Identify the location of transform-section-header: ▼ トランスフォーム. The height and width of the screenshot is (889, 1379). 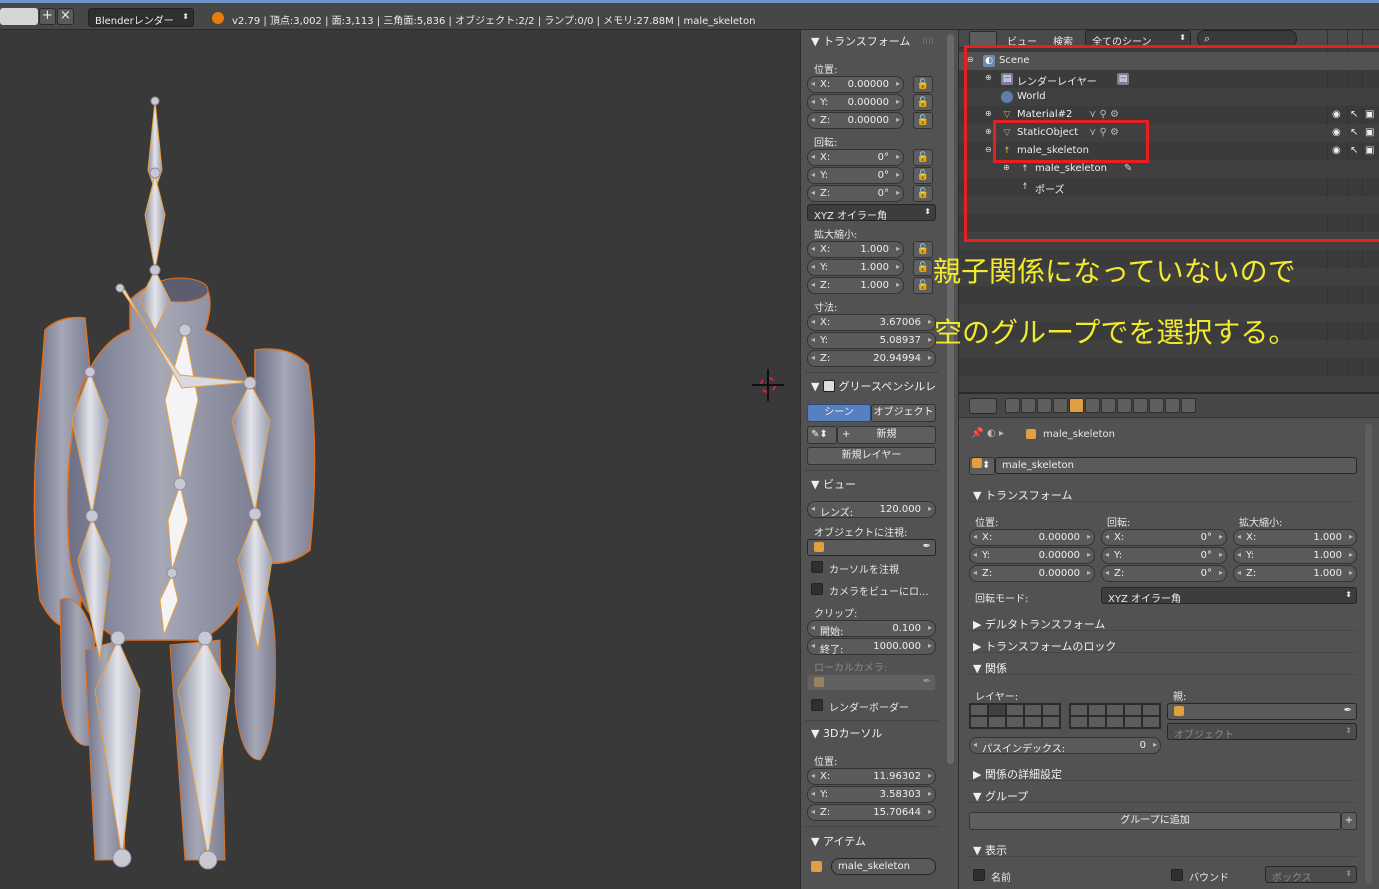
(1162, 493).